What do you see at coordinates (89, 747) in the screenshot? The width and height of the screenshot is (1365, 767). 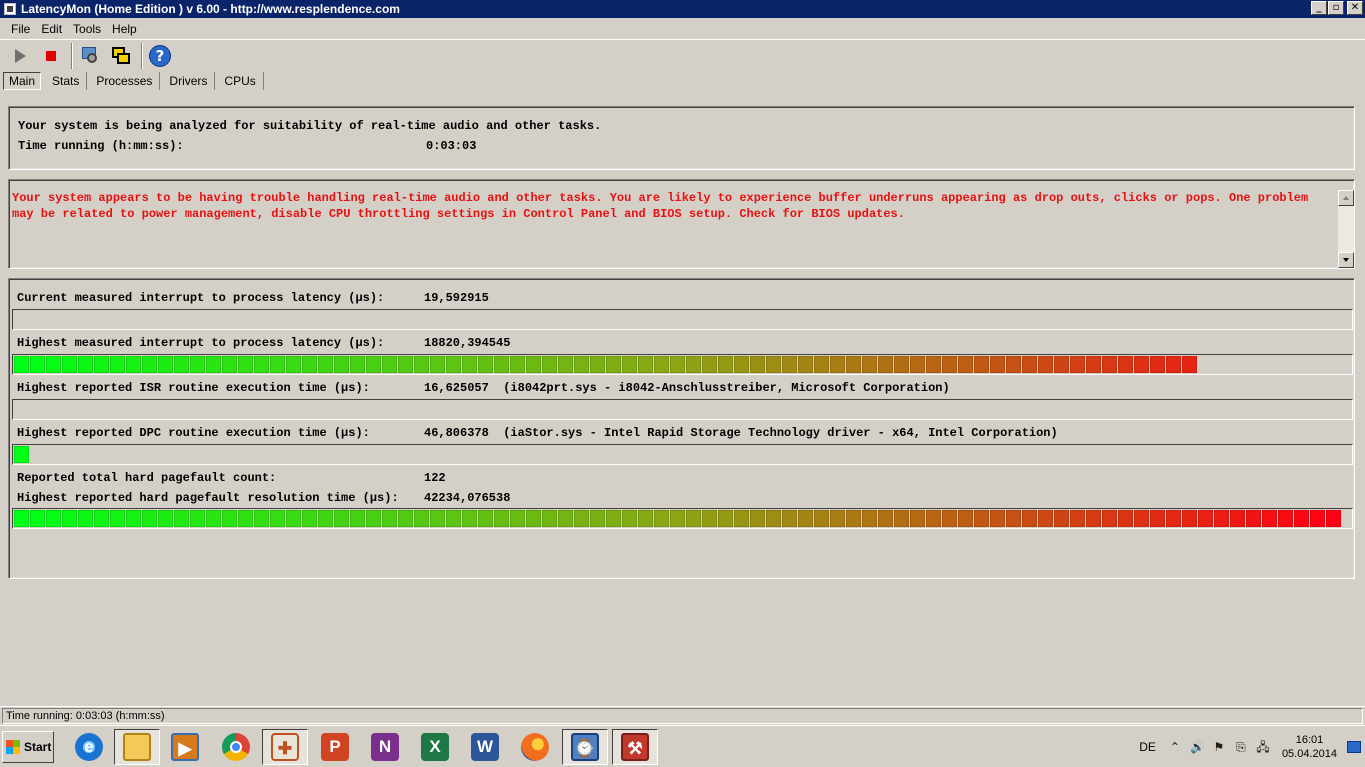 I see `taskbar-internet-explorer: e` at bounding box center [89, 747].